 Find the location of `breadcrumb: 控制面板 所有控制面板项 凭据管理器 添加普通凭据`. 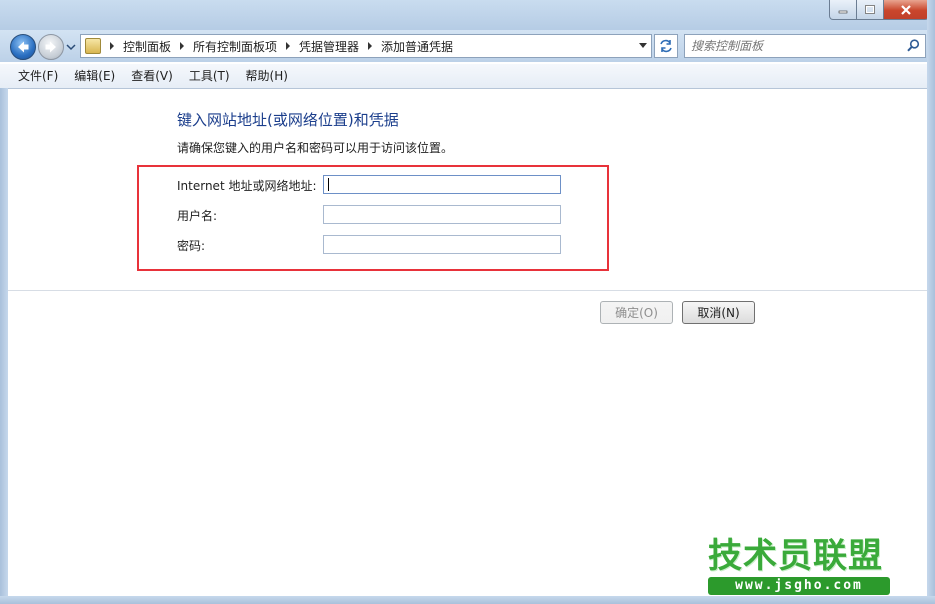

breadcrumb: 控制面板 所有控制面板项 凭据管理器 添加普通凭据 is located at coordinates (277, 46).